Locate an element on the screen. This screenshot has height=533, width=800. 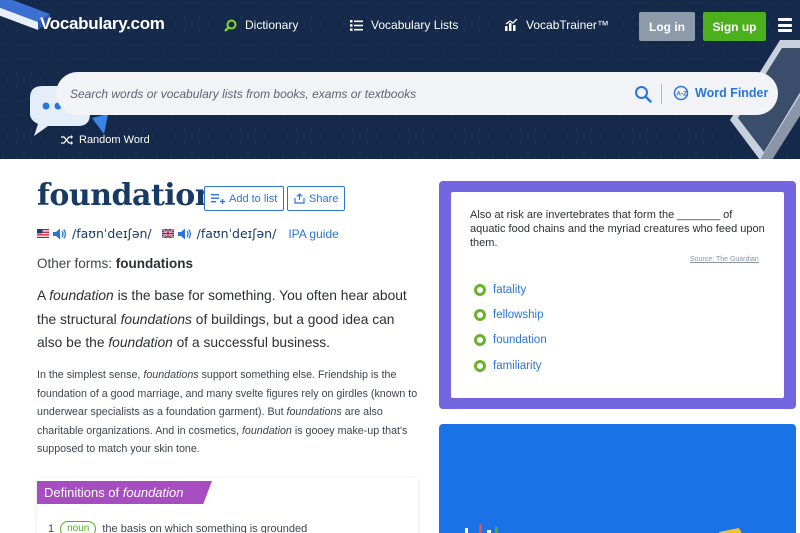
nav-vocabulary-lists: Vocabulary Lists is located at coordinates (404, 25).